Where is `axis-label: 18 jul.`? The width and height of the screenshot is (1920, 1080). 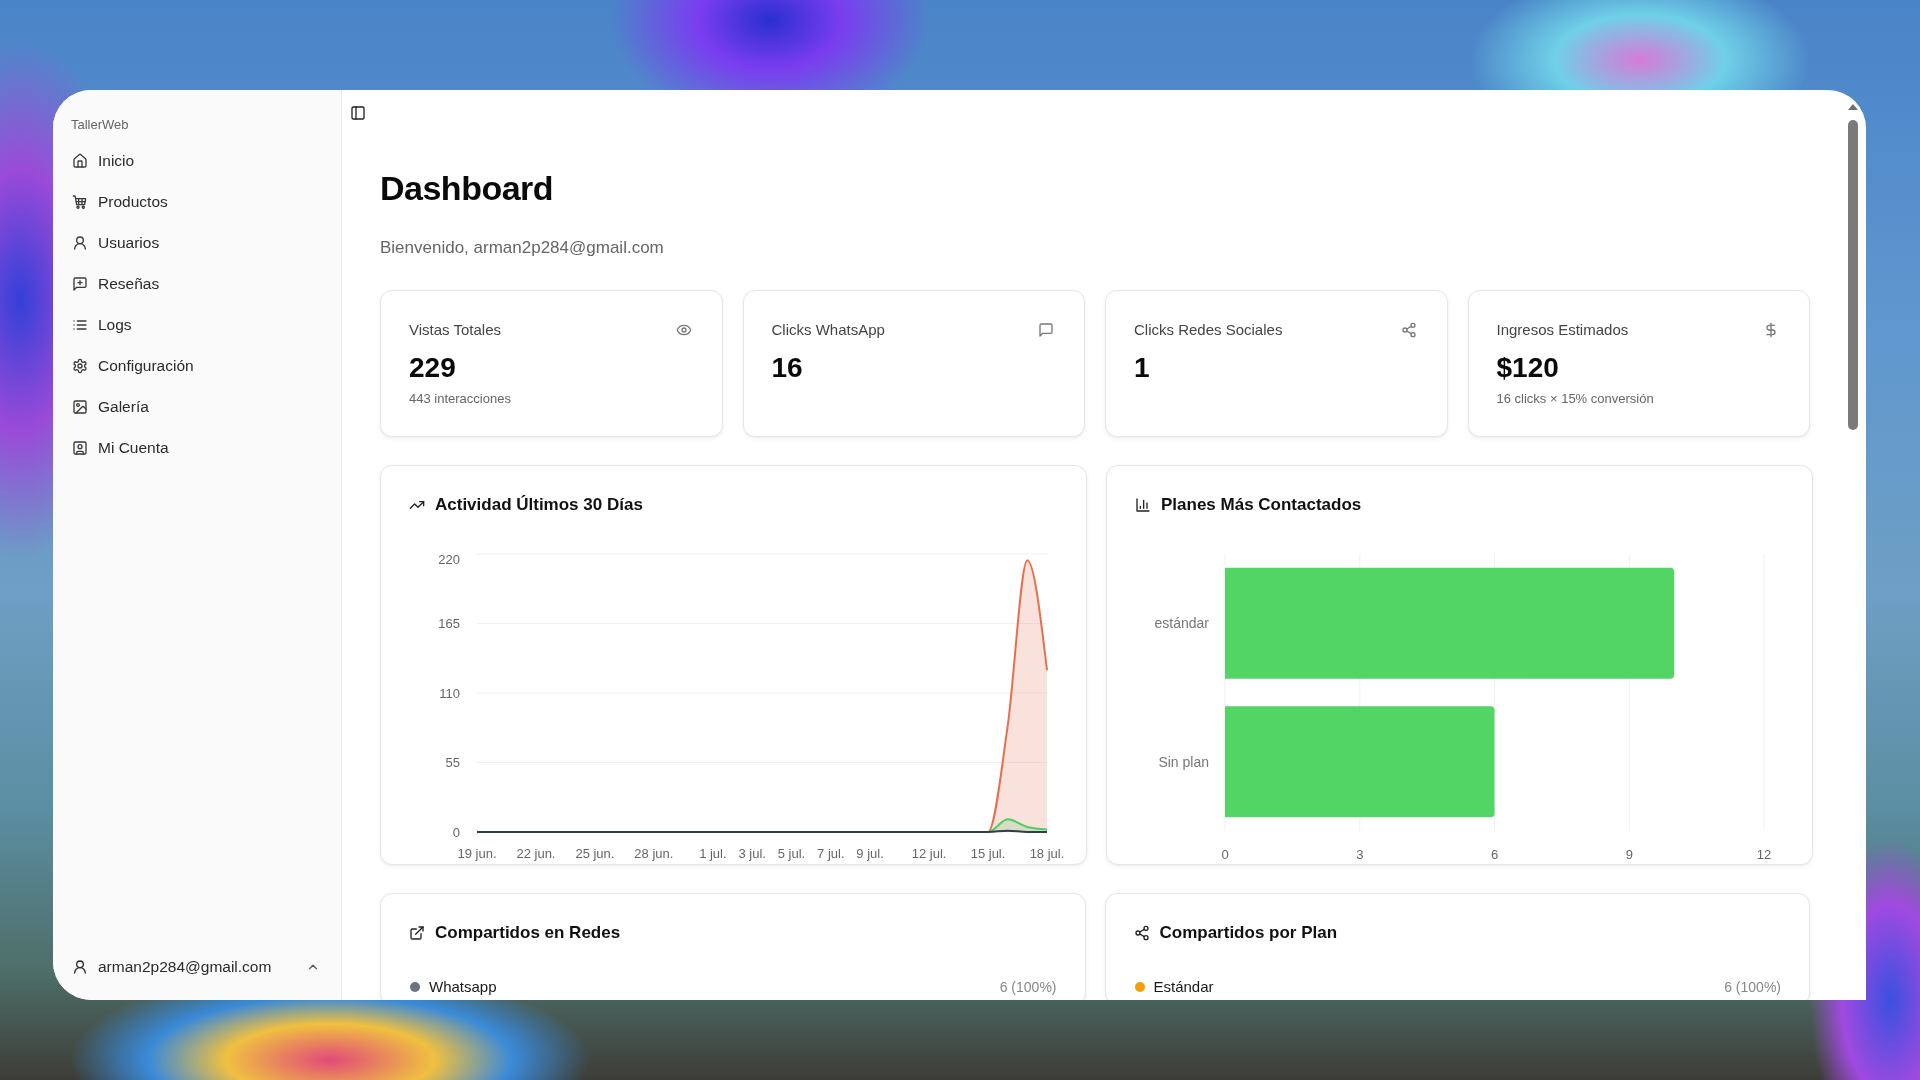 axis-label: 18 jul. is located at coordinates (1047, 853).